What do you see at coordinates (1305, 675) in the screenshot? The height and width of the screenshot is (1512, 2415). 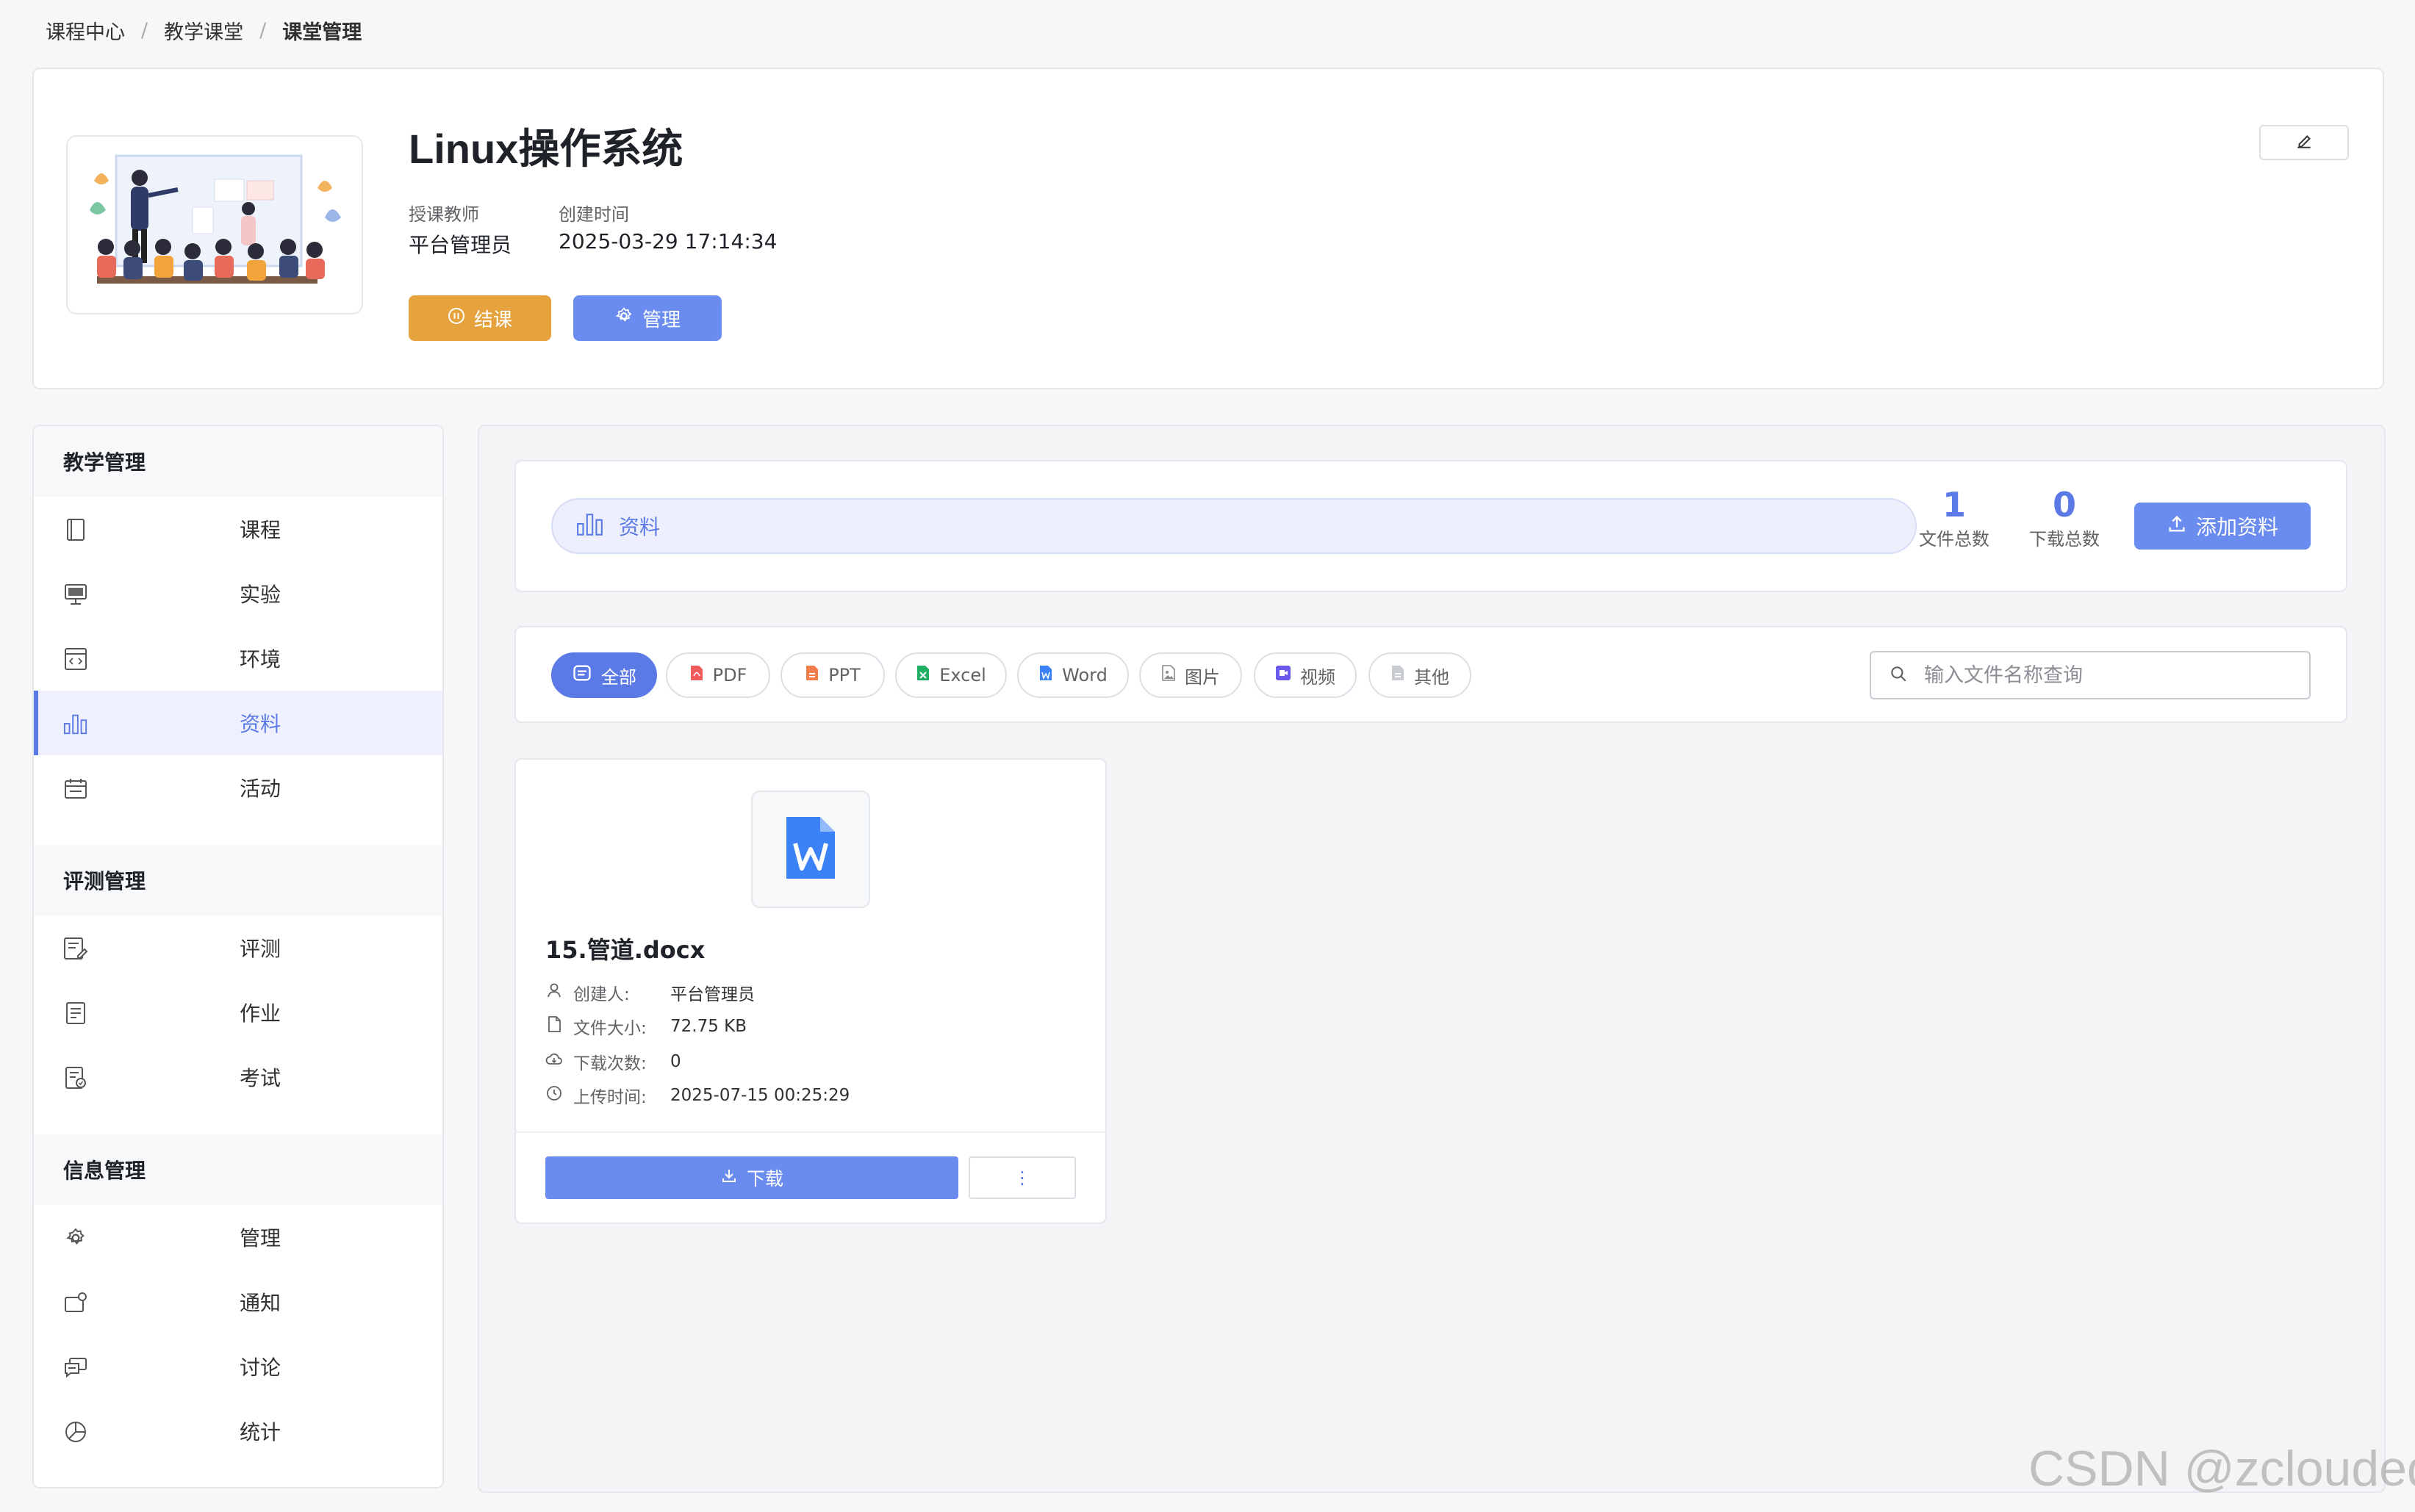 I see `filter-chip-video: 视频` at bounding box center [1305, 675].